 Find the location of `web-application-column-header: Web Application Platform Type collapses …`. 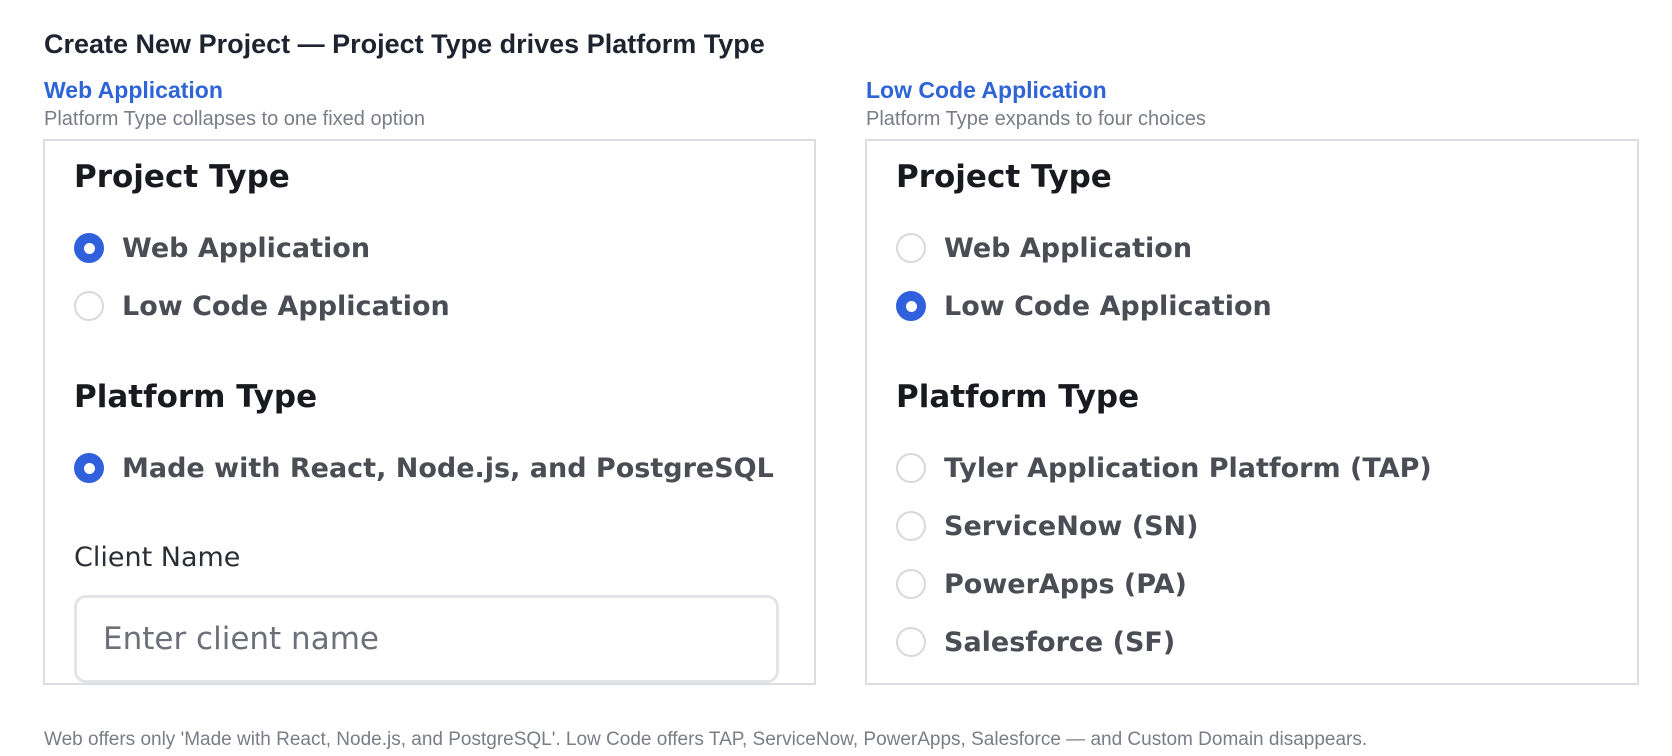

web-application-column-header: Web Application Platform Type collapses … is located at coordinates (234, 103).